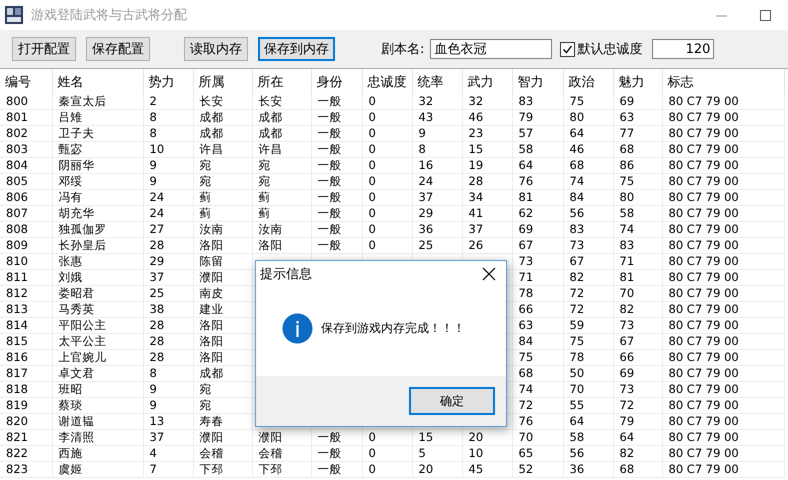 The image size is (788, 480). What do you see at coordinates (97, 406) in the screenshot?
I see `table-cell: 蔡琰` at bounding box center [97, 406].